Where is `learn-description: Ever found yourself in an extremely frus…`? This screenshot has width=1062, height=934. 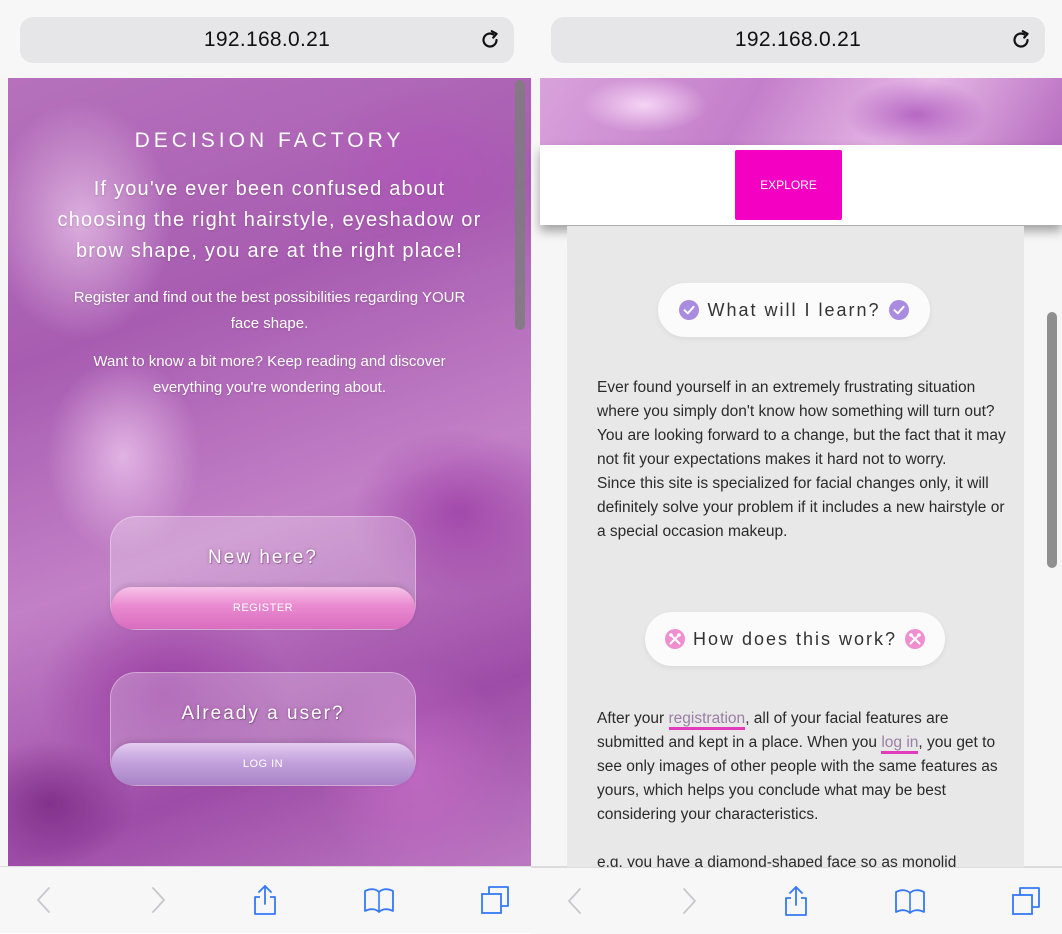
learn-description: Ever found yourself in an extremely frus… is located at coordinates (804, 460).